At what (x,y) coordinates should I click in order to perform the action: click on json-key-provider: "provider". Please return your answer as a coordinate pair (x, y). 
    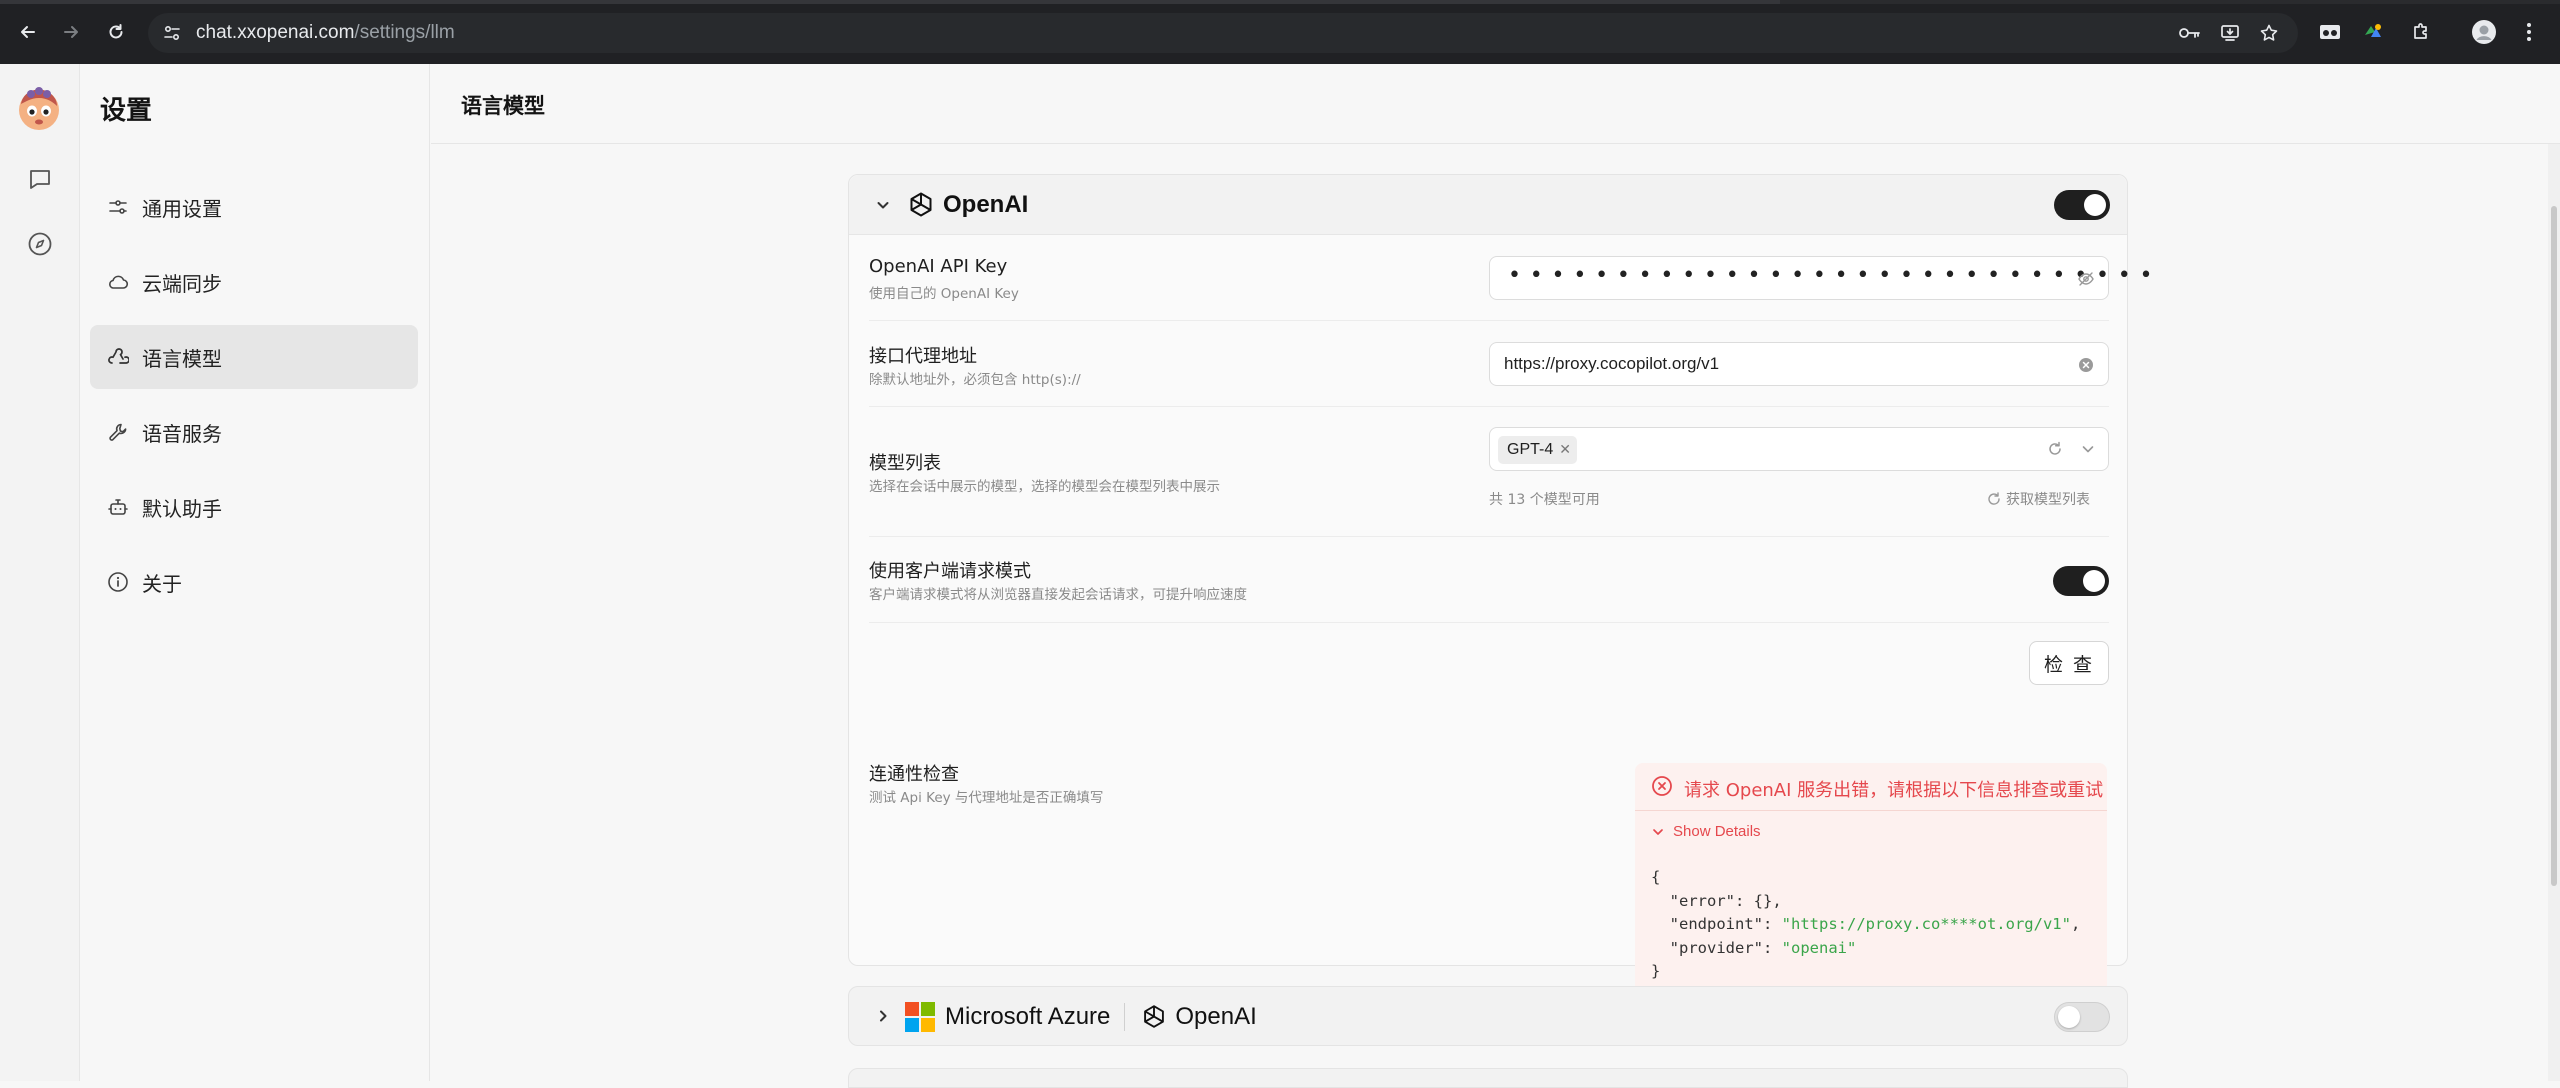
    Looking at the image, I should click on (1716, 947).